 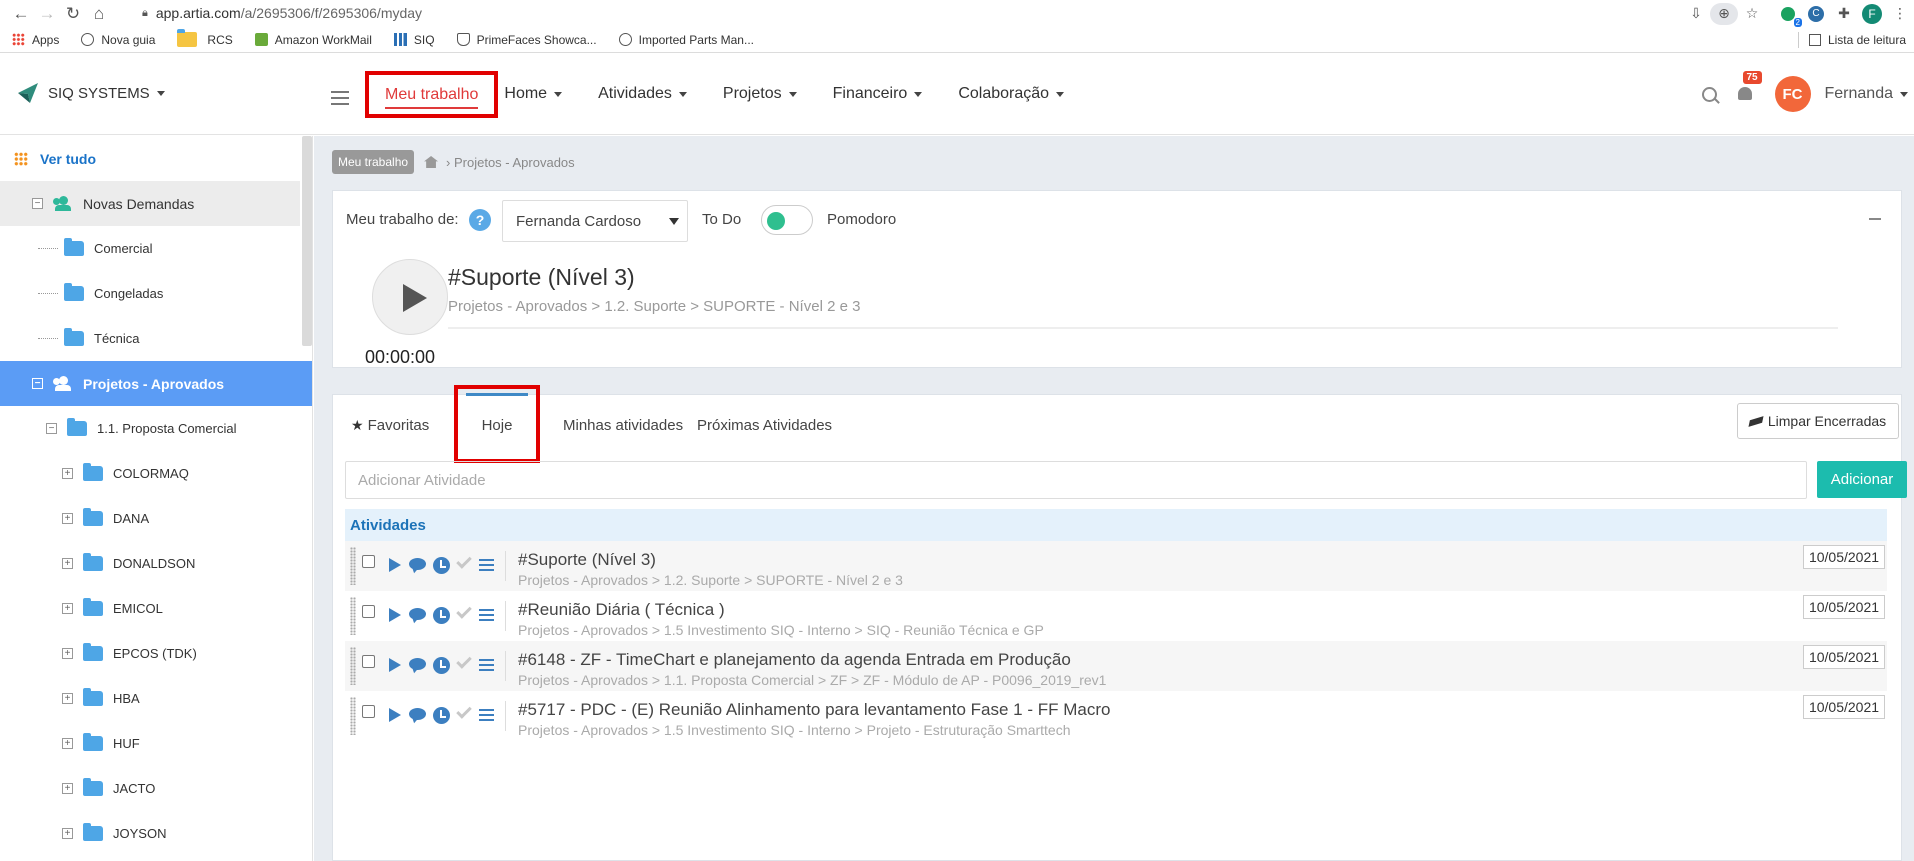 What do you see at coordinates (497, 424) in the screenshot?
I see `tab-hoje: Hoje` at bounding box center [497, 424].